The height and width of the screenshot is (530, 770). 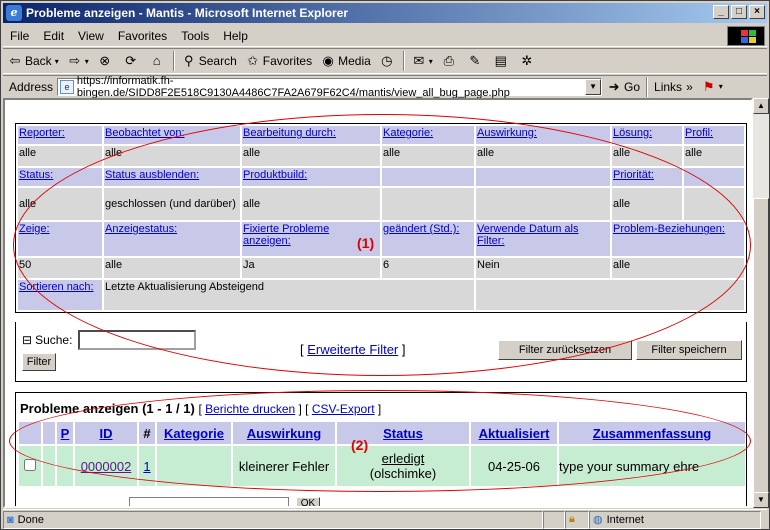 What do you see at coordinates (345, 61) in the screenshot?
I see `media-button: ◉ Media` at bounding box center [345, 61].